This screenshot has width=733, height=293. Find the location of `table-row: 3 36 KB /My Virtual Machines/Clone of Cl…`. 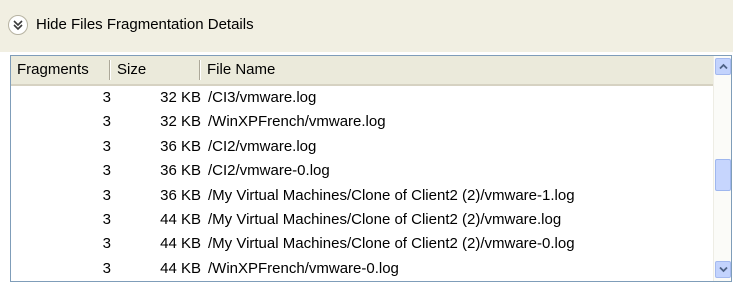

table-row: 3 36 KB /My Virtual Machines/Clone of Cl… is located at coordinates (362, 196).